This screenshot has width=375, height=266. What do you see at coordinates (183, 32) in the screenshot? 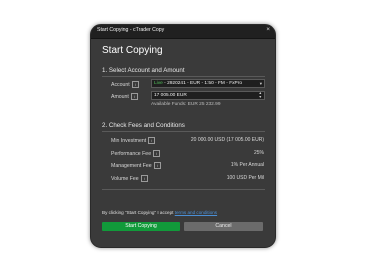
I see `title-bar: Start Copying - cTrader Copy ×` at bounding box center [183, 32].